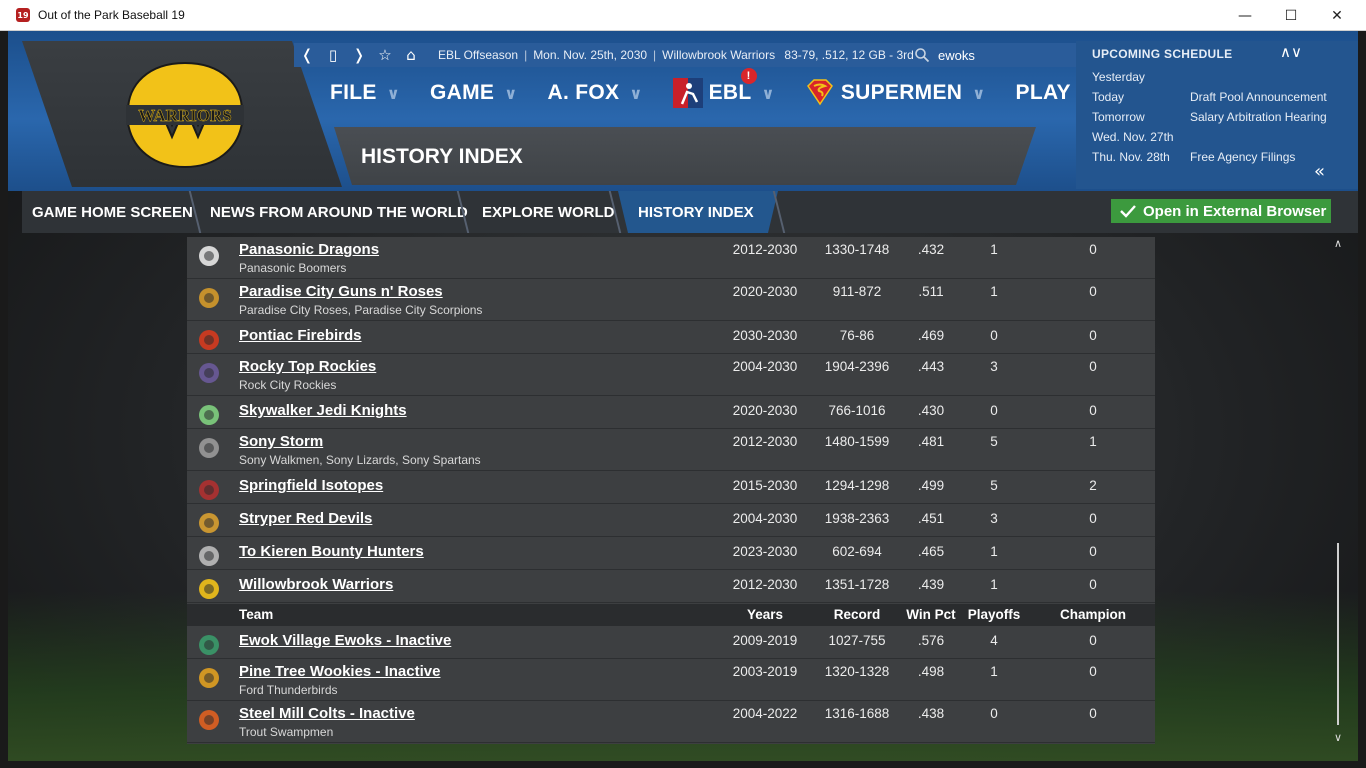  I want to click on tab-game-home: GAME HOME SCREEN, so click(108, 212).